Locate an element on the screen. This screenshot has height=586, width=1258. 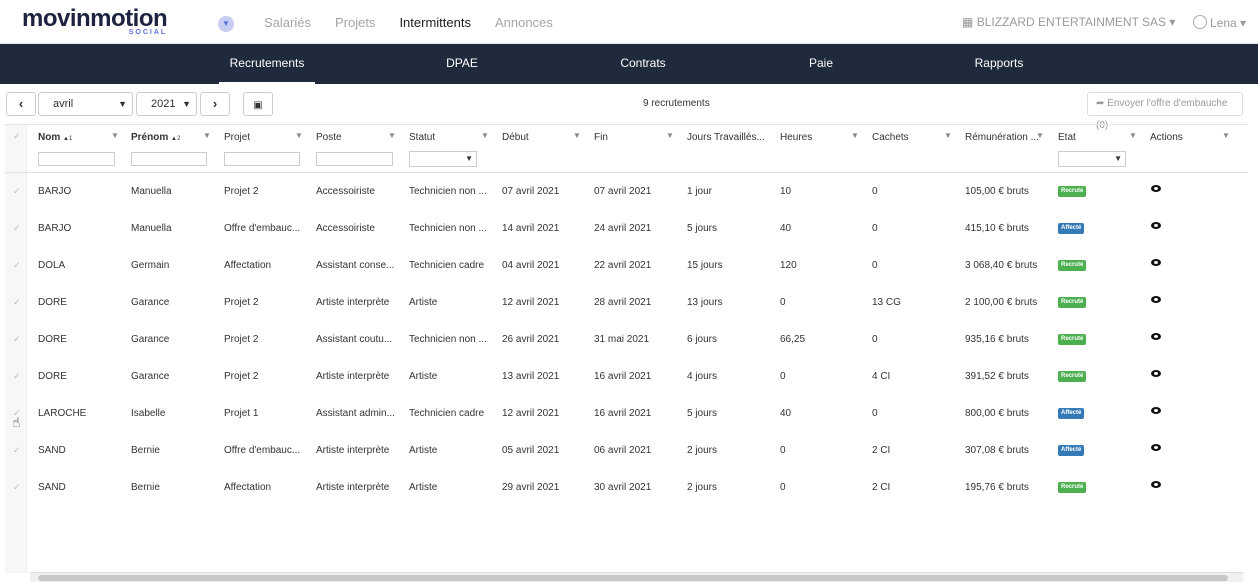
cell-cachets: 0 is located at coordinates (875, 265).